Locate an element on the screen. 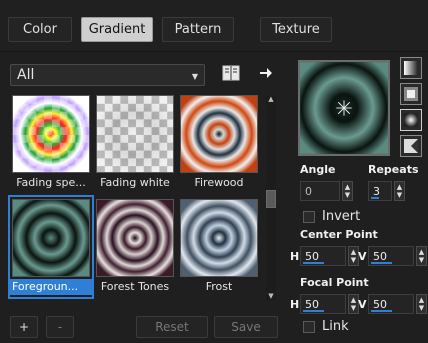 Image resolution: width=428 pixels, height=343 pixels. center-point-icon is located at coordinates (344, 108).